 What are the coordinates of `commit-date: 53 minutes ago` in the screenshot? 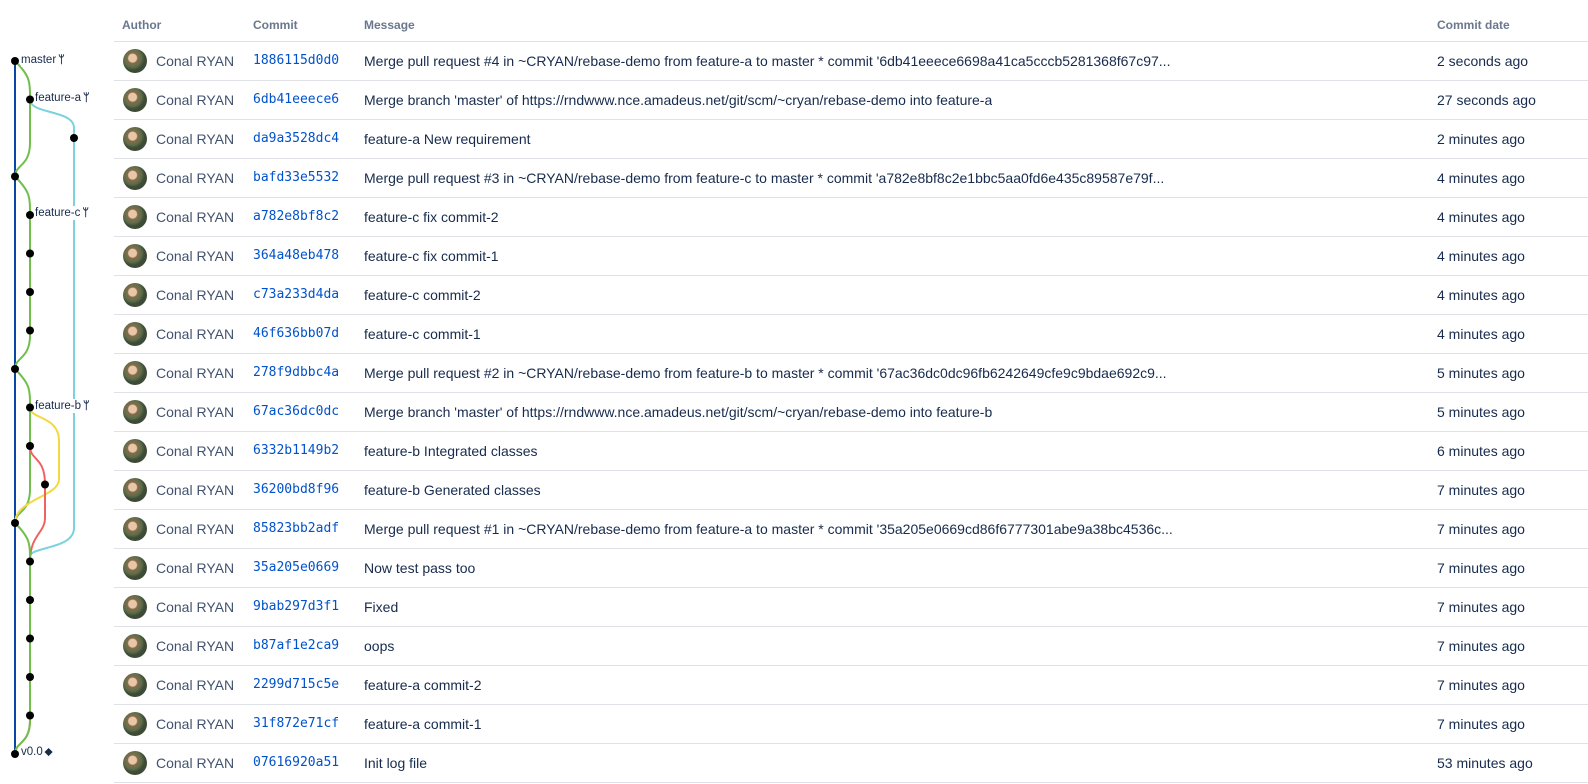 It's located at (1485, 763).